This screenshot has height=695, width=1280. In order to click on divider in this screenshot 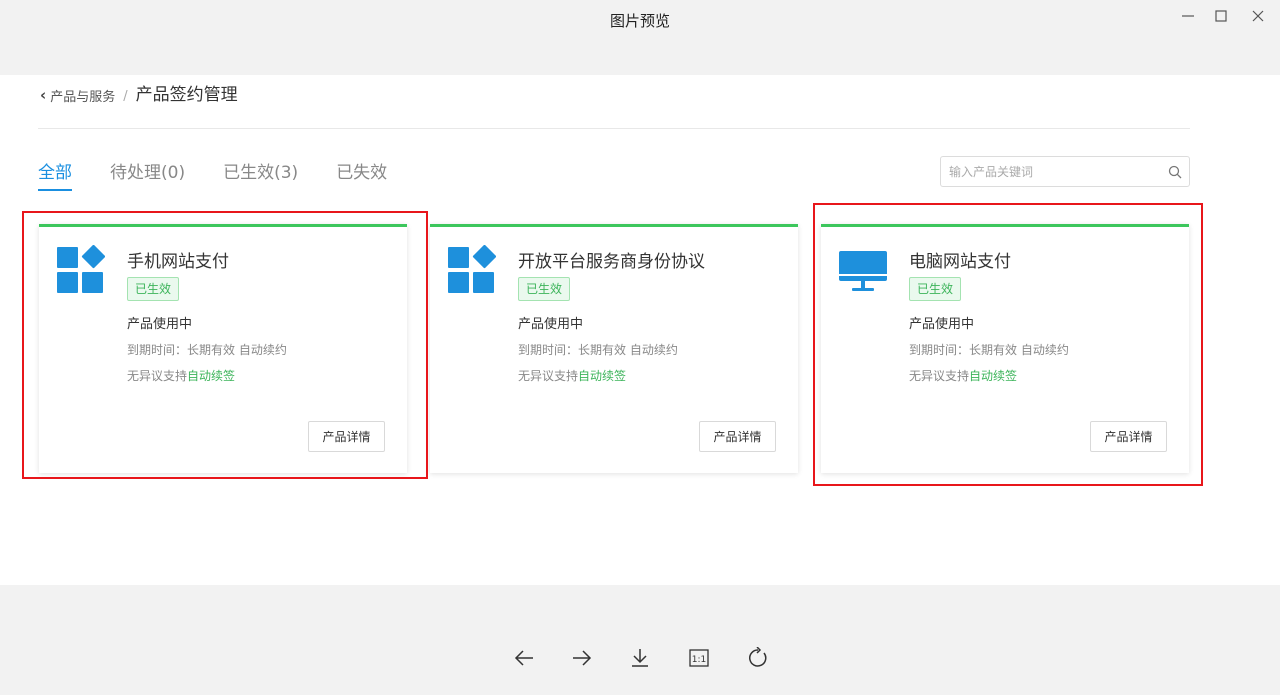, I will do `click(614, 128)`.